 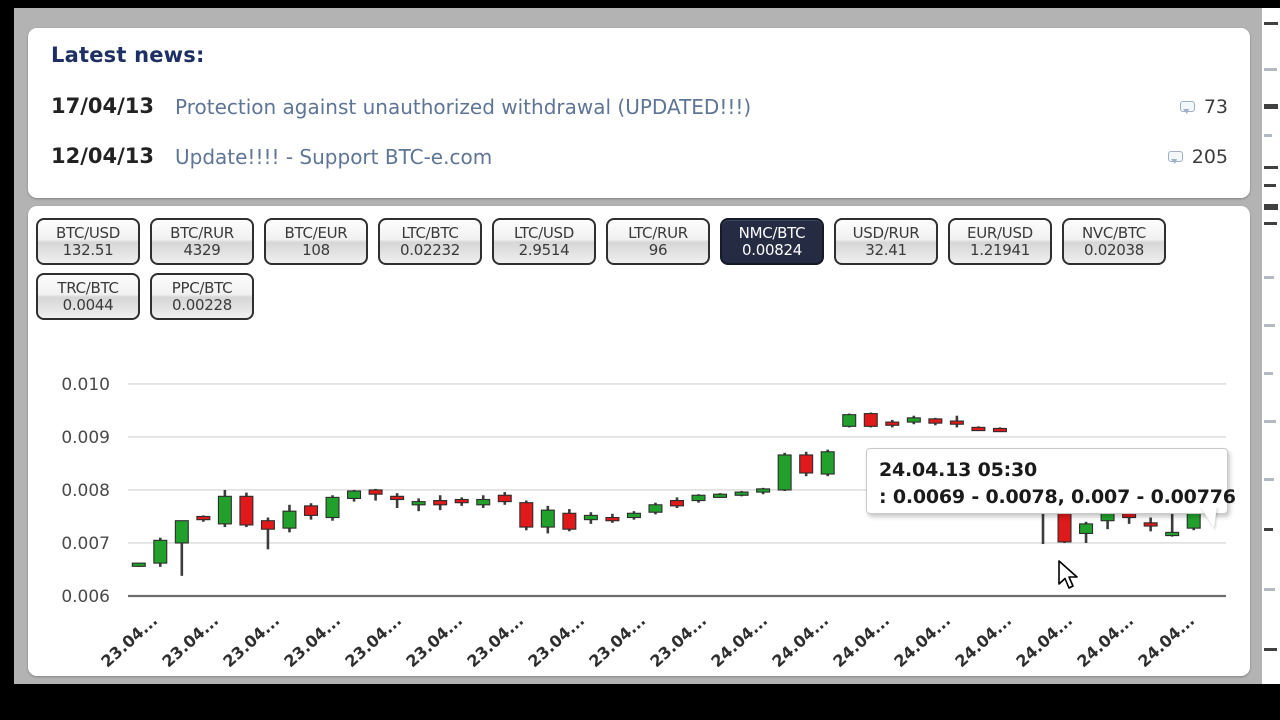 What do you see at coordinates (544, 232) in the screenshot?
I see `pair-button-name: LTC/USD` at bounding box center [544, 232].